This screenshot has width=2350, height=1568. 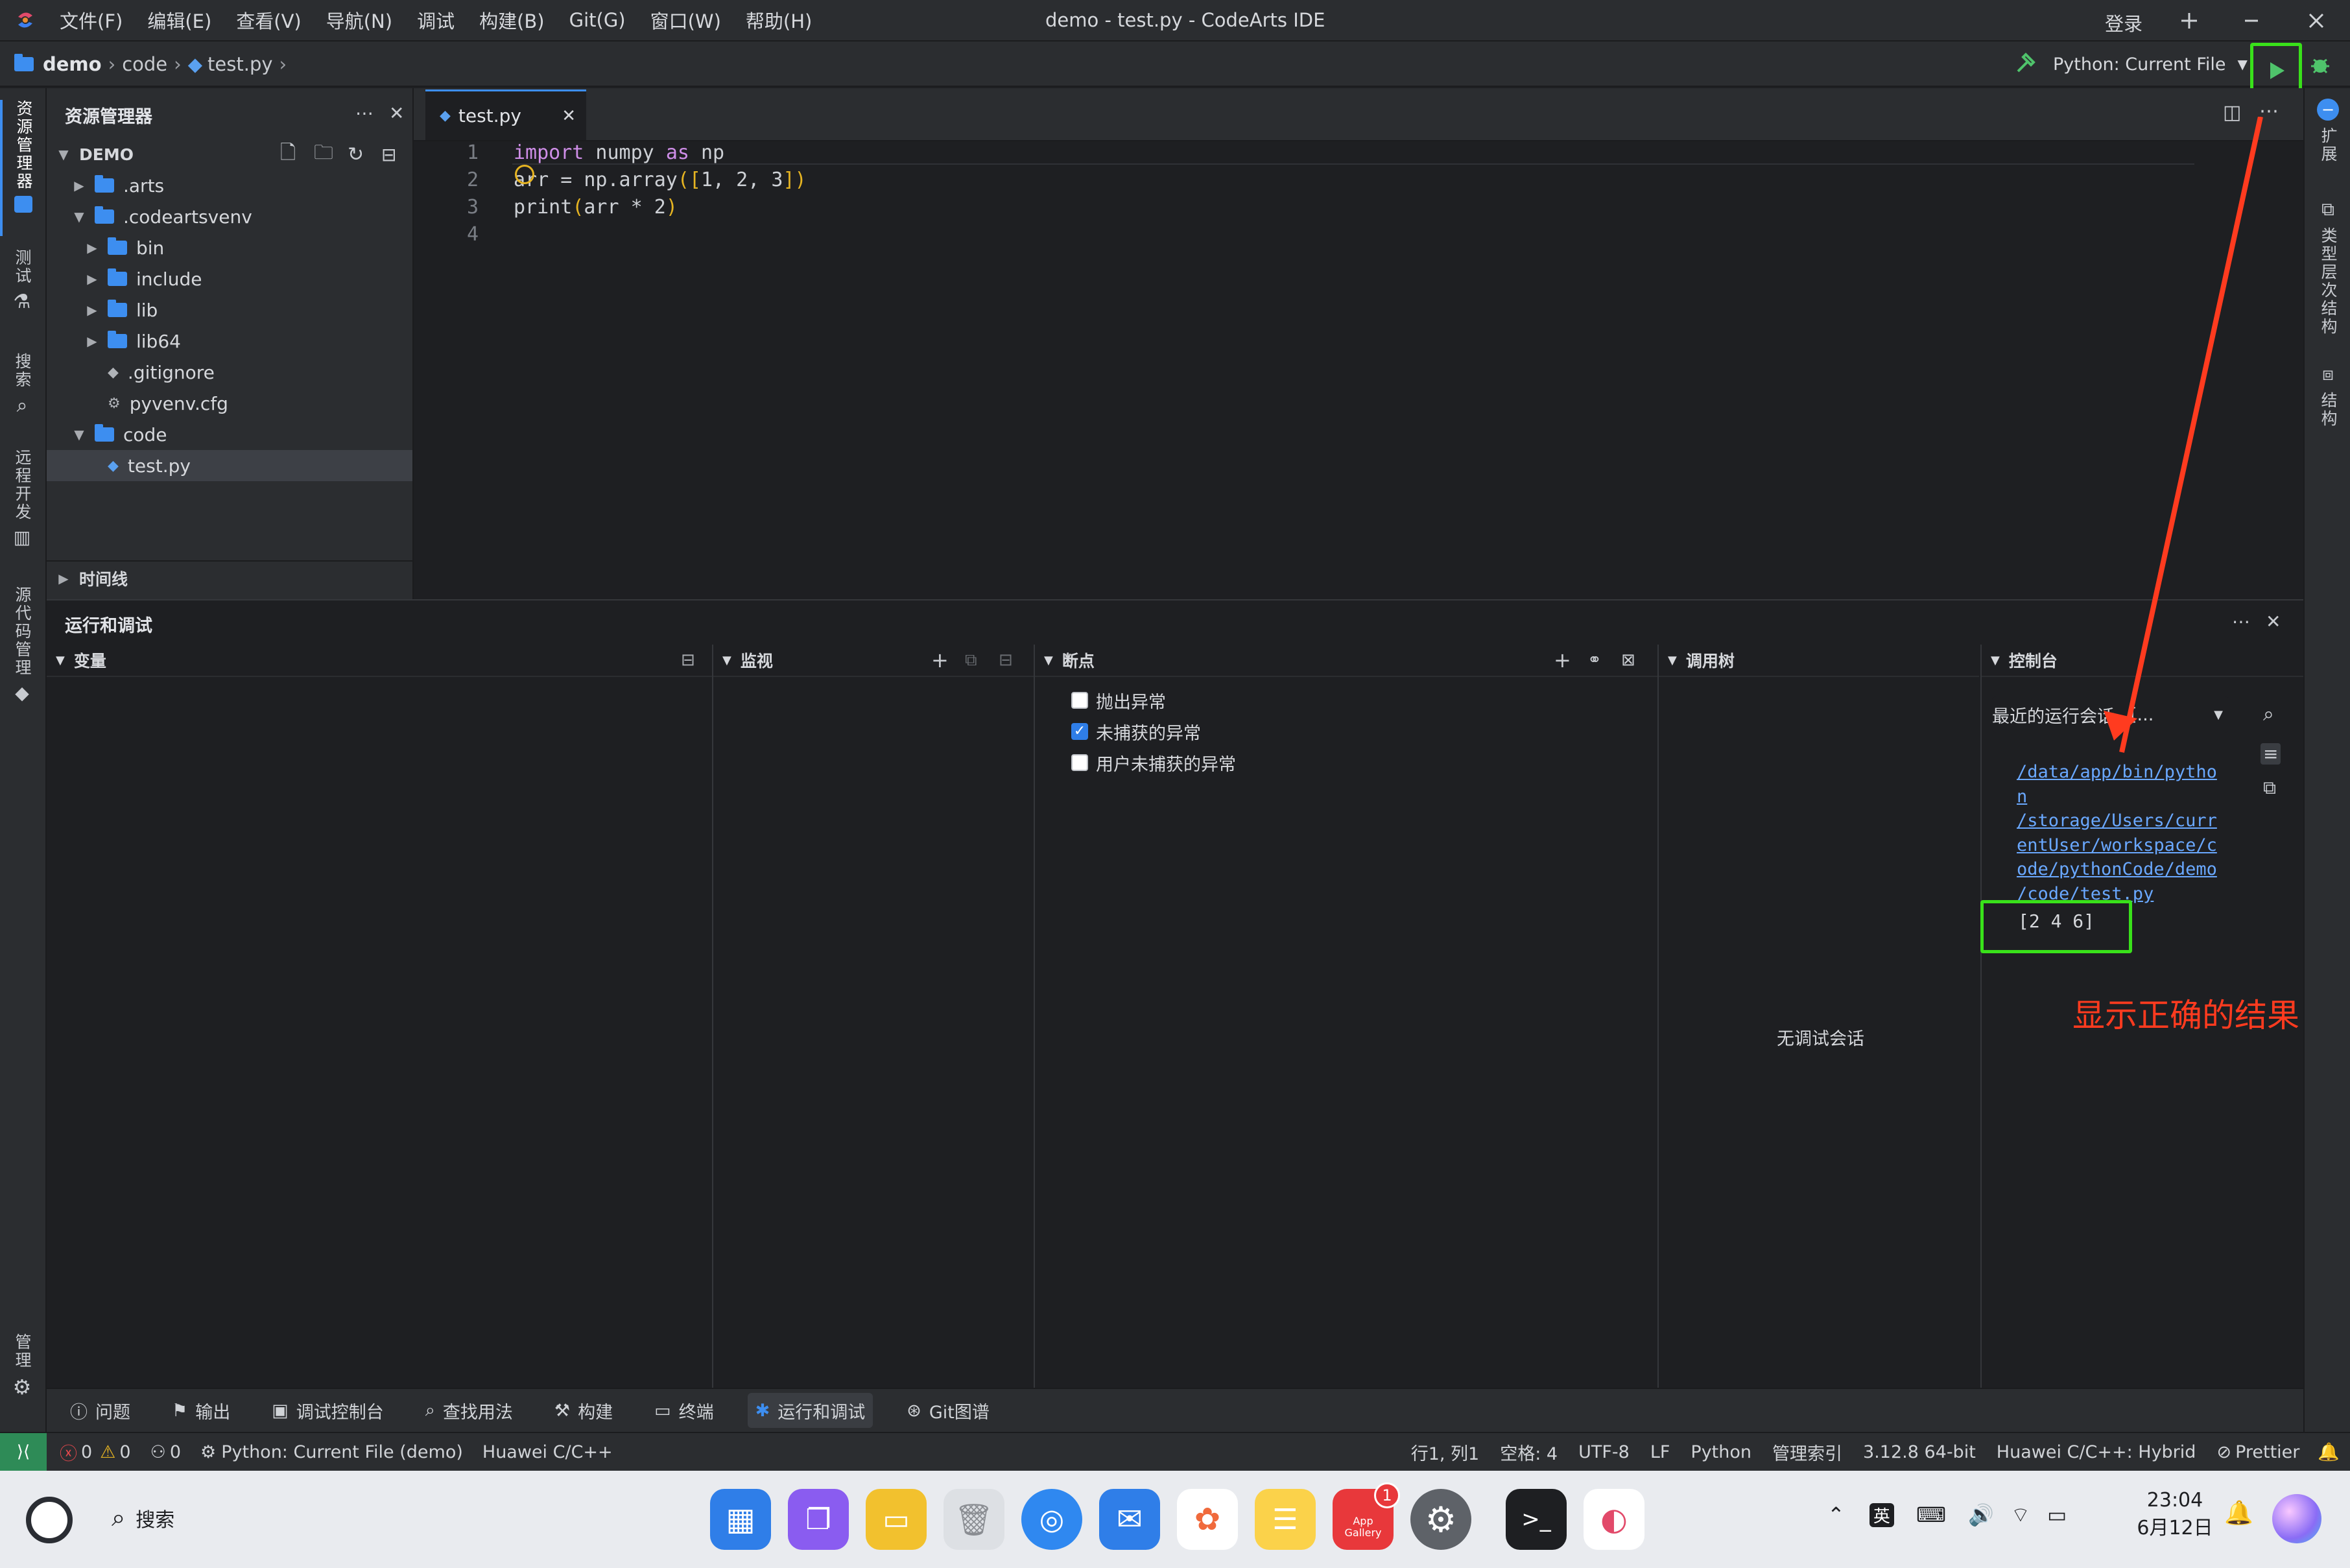 I want to click on editor-tab-test-py: ◆ test.py ✕, so click(x=506, y=114).